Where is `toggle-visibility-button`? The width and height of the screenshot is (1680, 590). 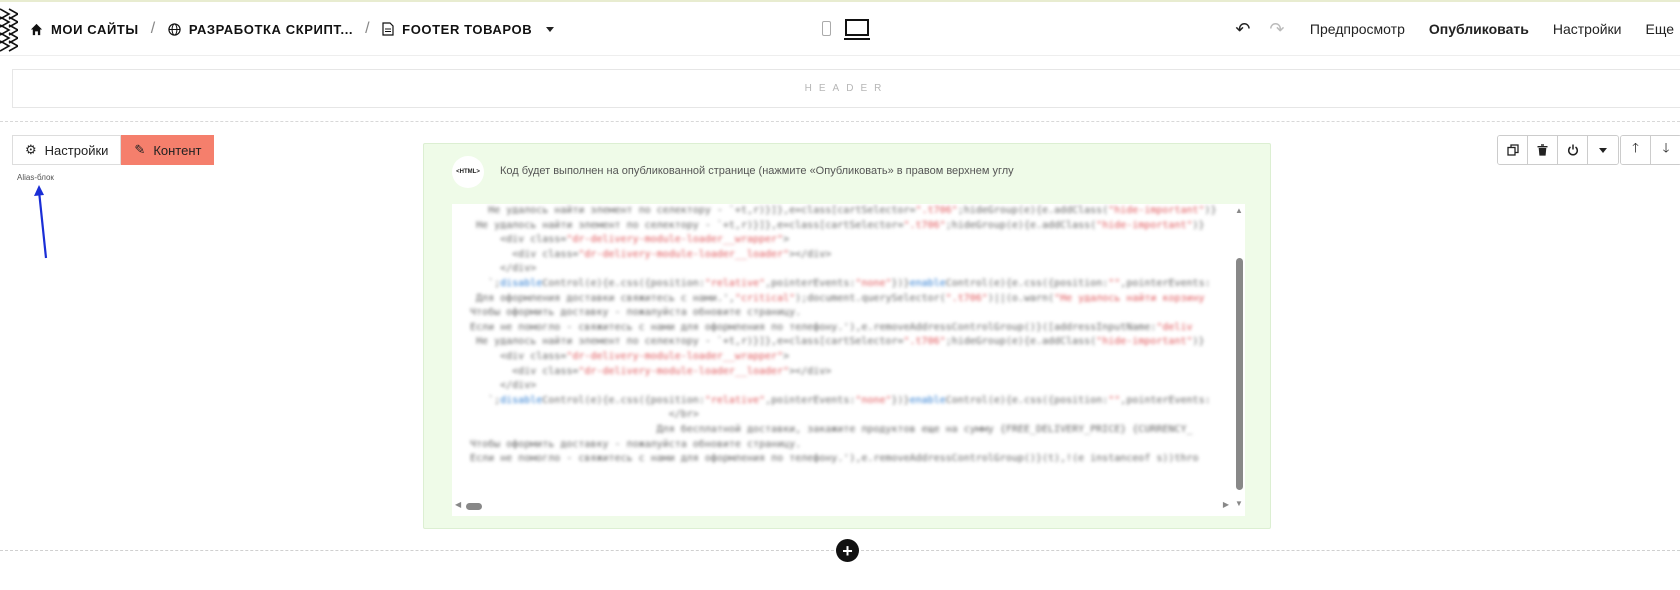 toggle-visibility-button is located at coordinates (1573, 150).